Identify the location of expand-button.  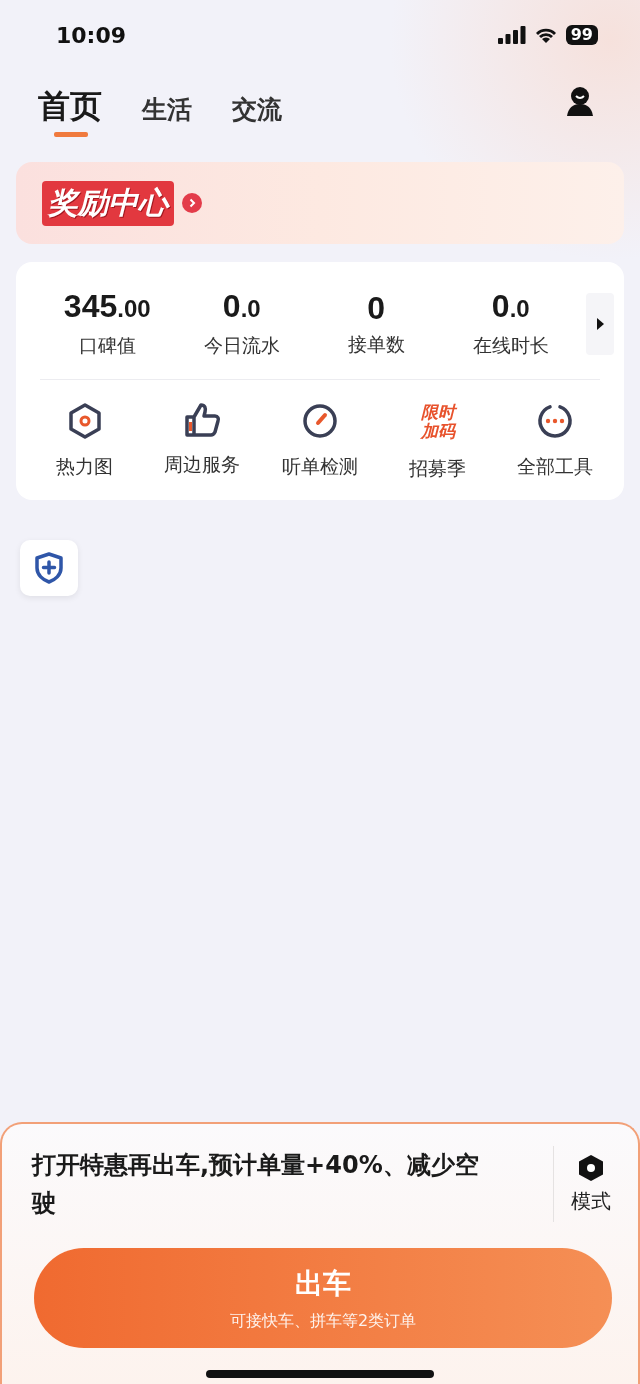
(600, 323).